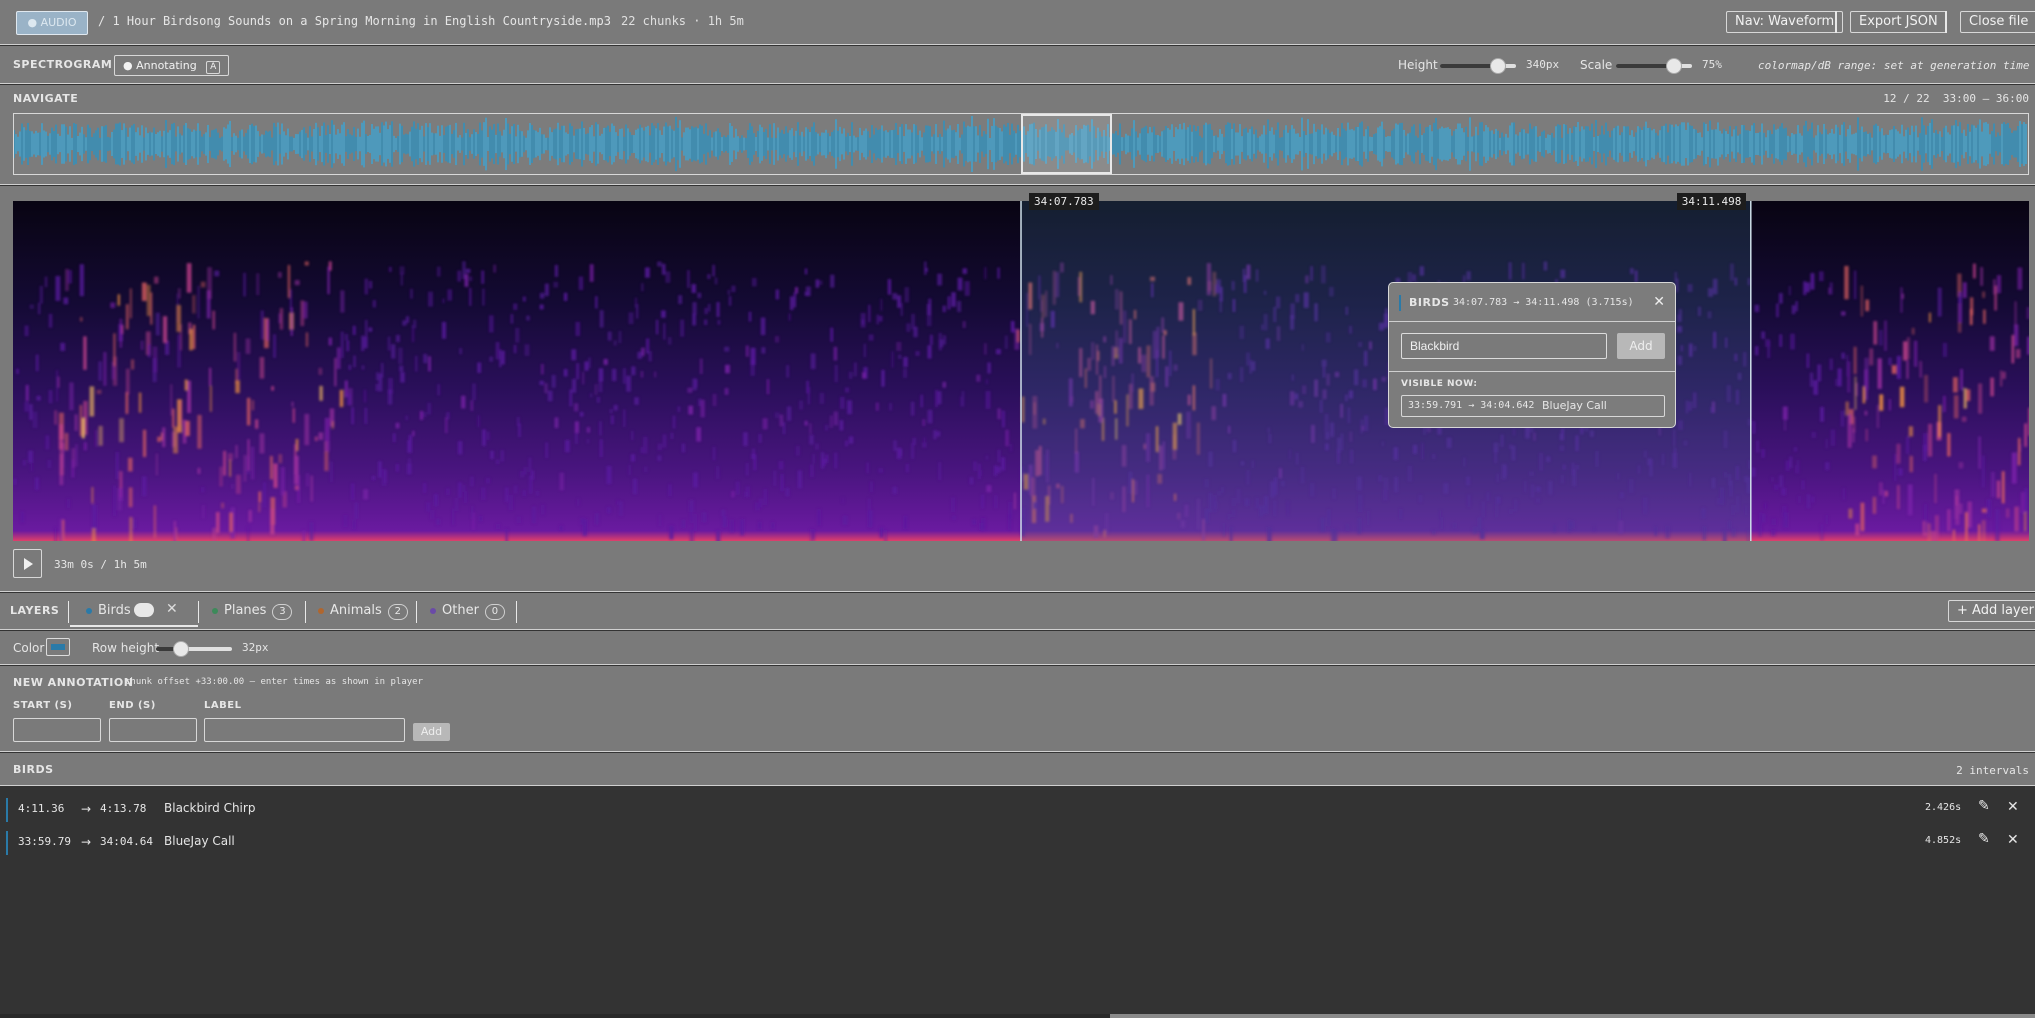  Describe the element at coordinates (1066, 144) in the screenshot. I see `waveform-viewport` at that location.